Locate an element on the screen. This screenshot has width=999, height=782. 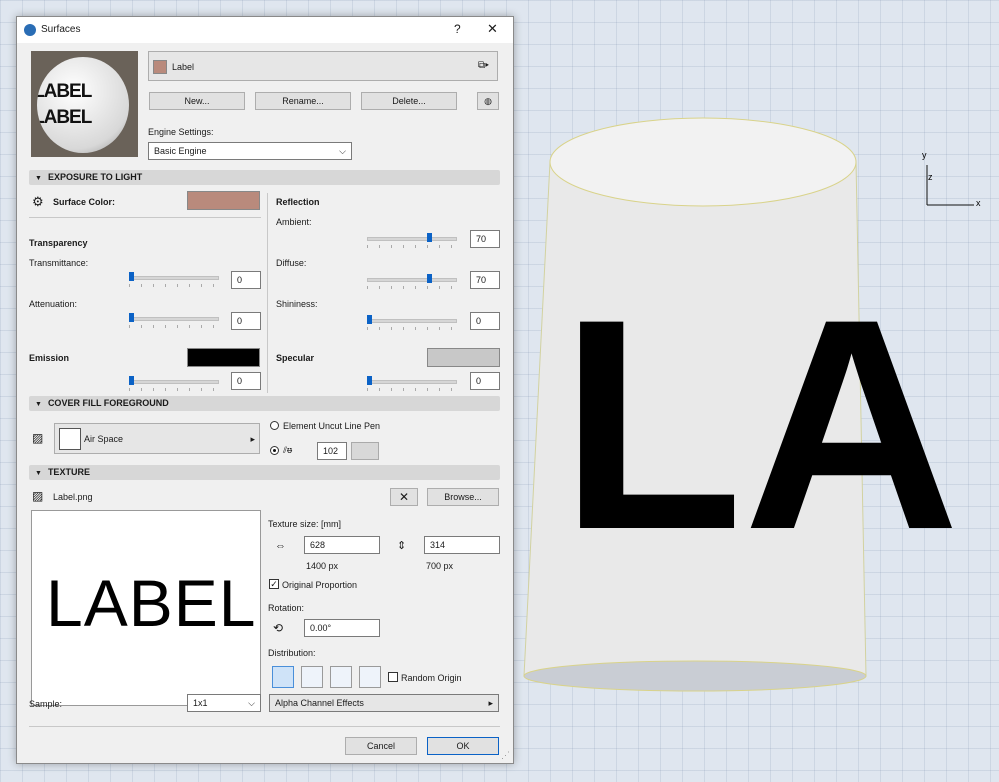
ambient-slider is located at coordinates (412, 240).